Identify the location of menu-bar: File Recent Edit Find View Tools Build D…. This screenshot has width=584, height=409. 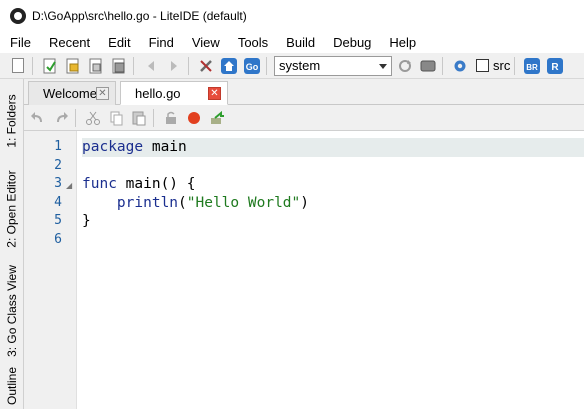
(292, 42).